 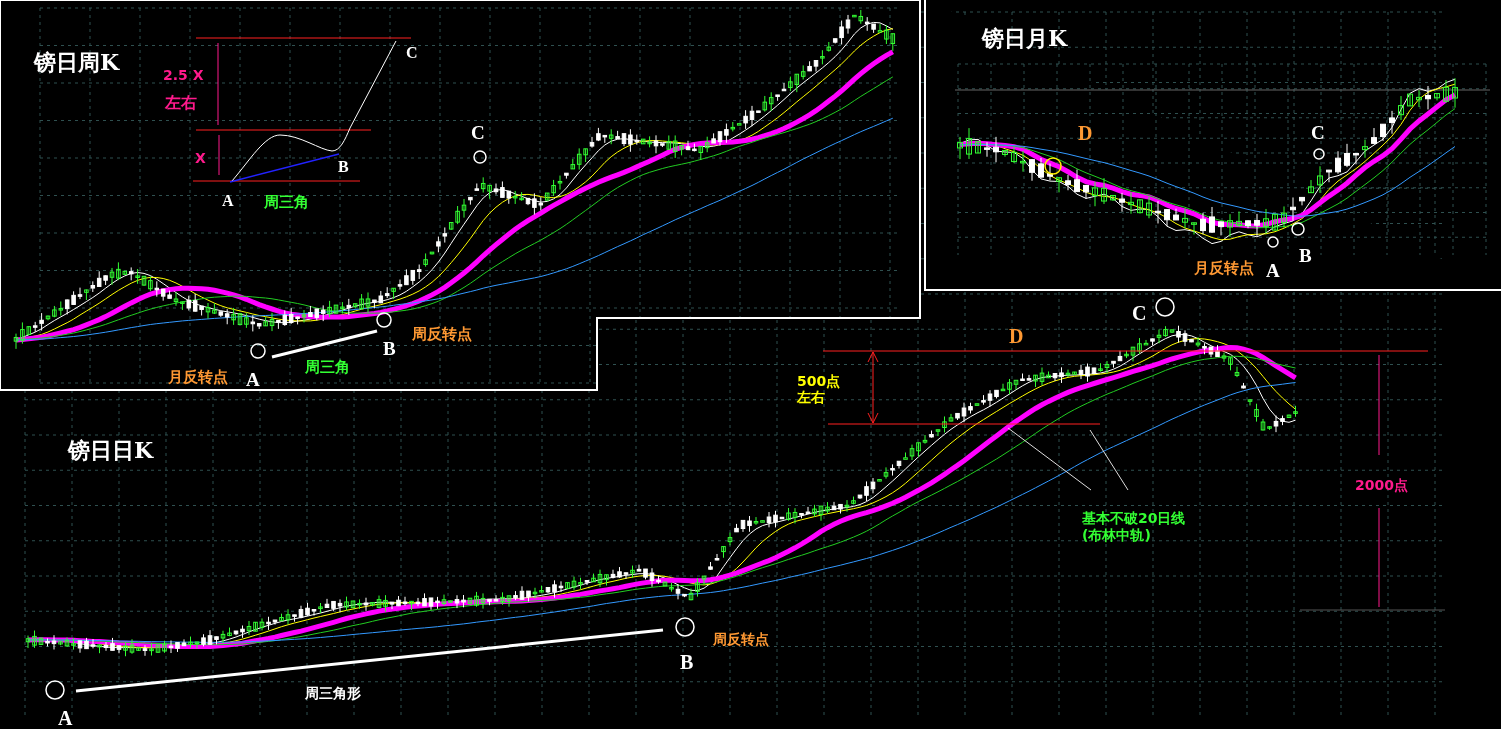 I want to click on chart-title: 镑日月K, so click(x=1025, y=38).